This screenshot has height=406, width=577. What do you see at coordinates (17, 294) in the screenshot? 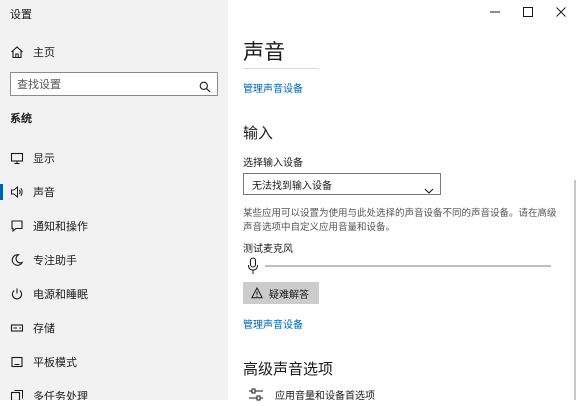
I see `power-icon` at bounding box center [17, 294].